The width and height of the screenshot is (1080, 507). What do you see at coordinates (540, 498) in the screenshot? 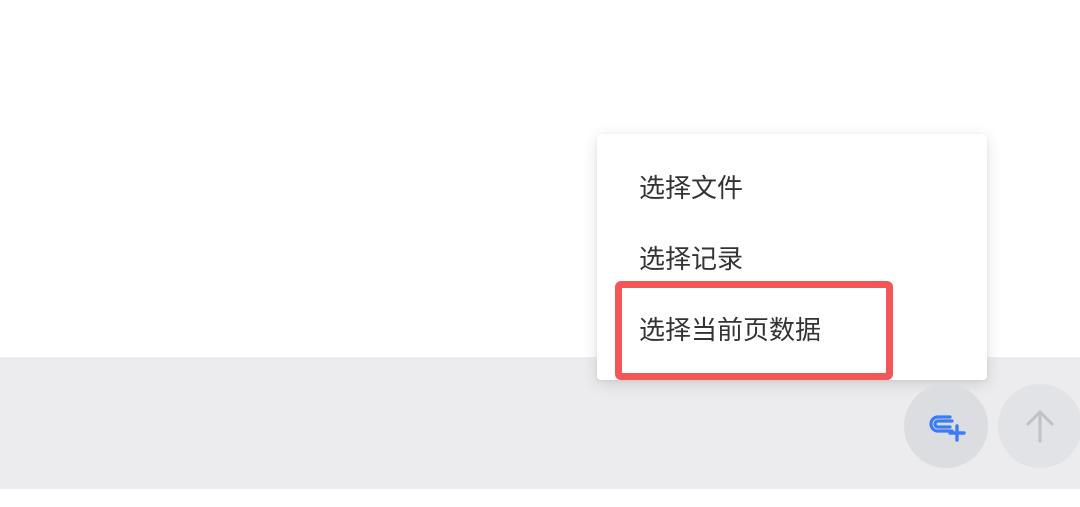
I see `bottom-strip` at bounding box center [540, 498].